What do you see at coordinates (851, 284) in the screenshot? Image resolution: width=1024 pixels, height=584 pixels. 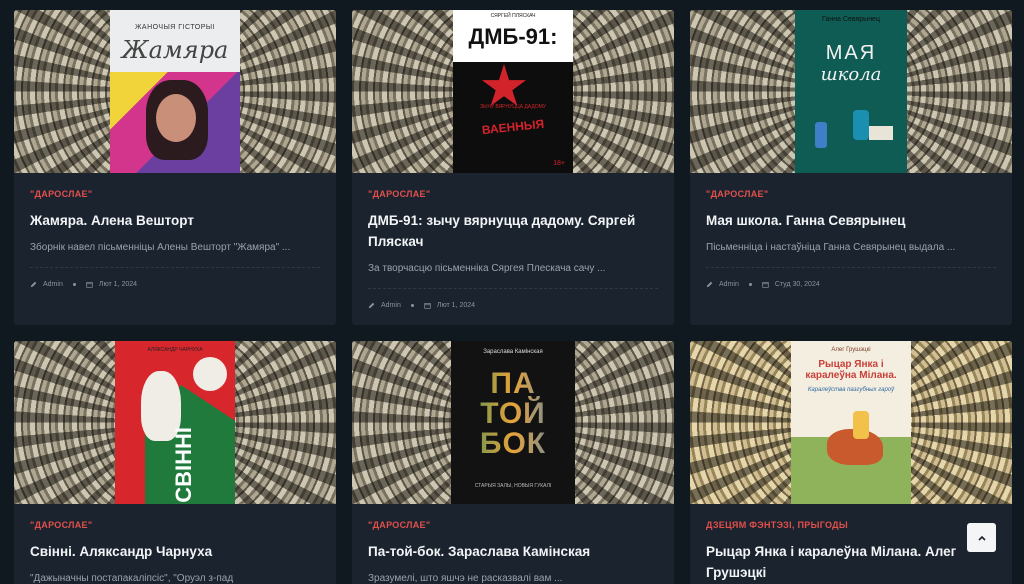 I see `post-meta: Admin Студ 30, 2024` at bounding box center [851, 284].